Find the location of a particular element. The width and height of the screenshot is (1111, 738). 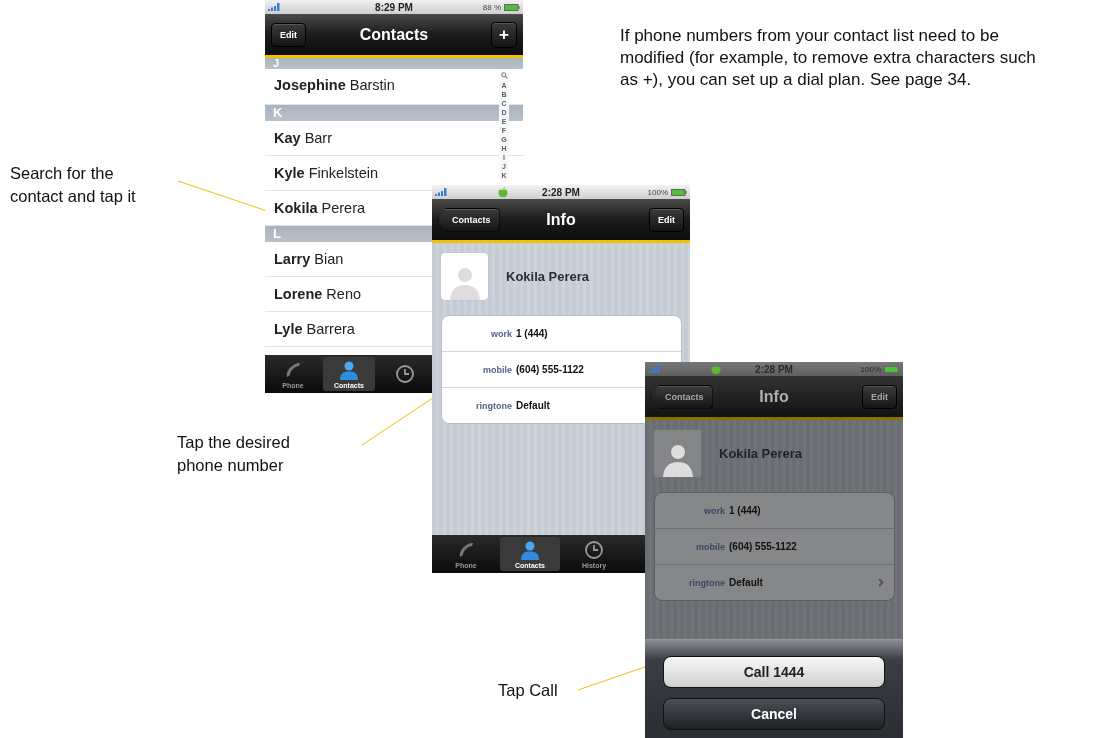

callout-text: Tap Call is located at coordinates (528, 690).